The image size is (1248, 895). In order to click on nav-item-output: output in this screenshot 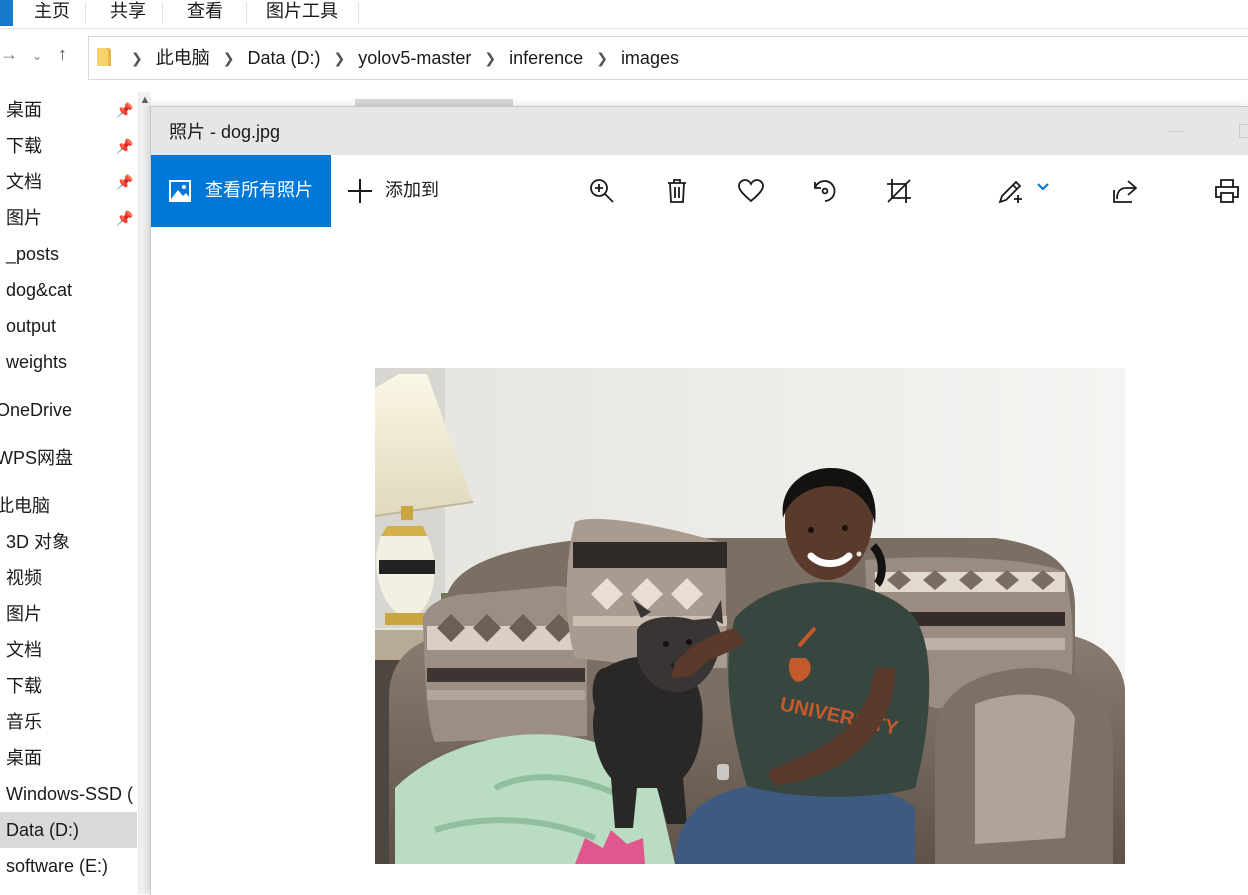, I will do `click(68, 326)`.